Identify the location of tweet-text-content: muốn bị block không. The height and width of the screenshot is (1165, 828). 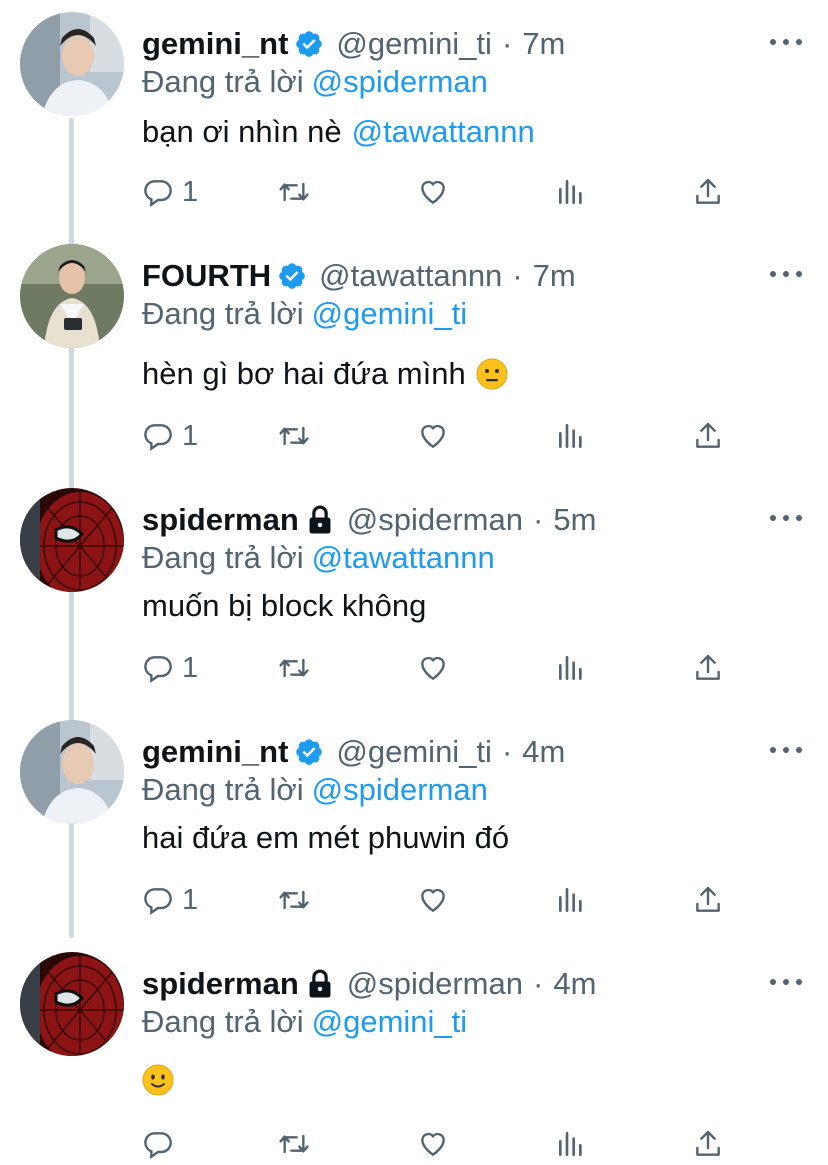
(284, 605).